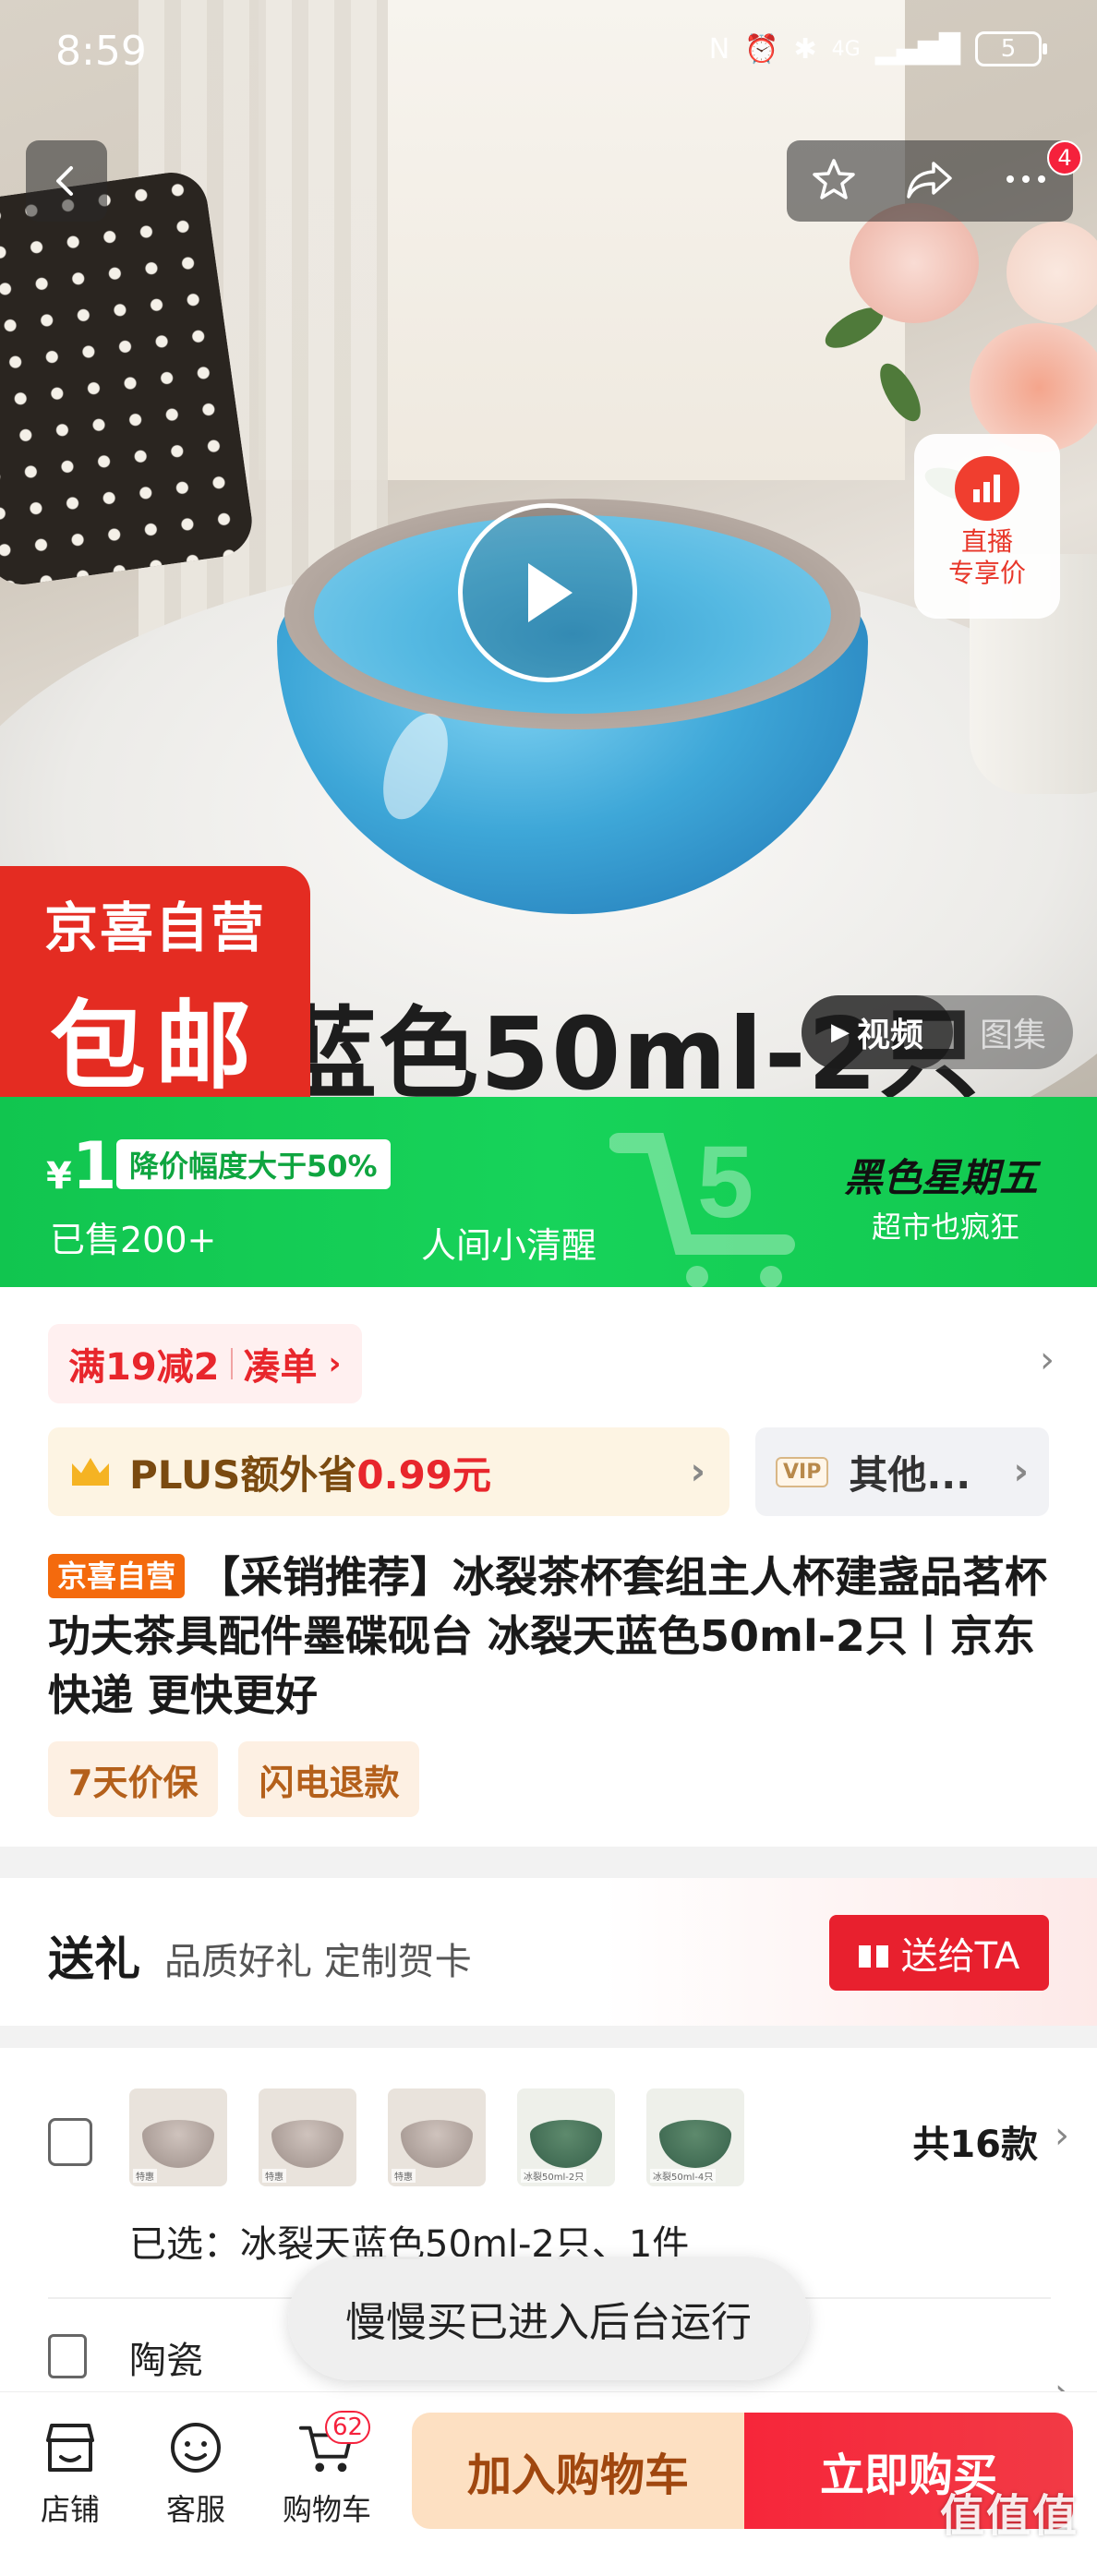  I want to click on play-video-button, so click(547, 592).